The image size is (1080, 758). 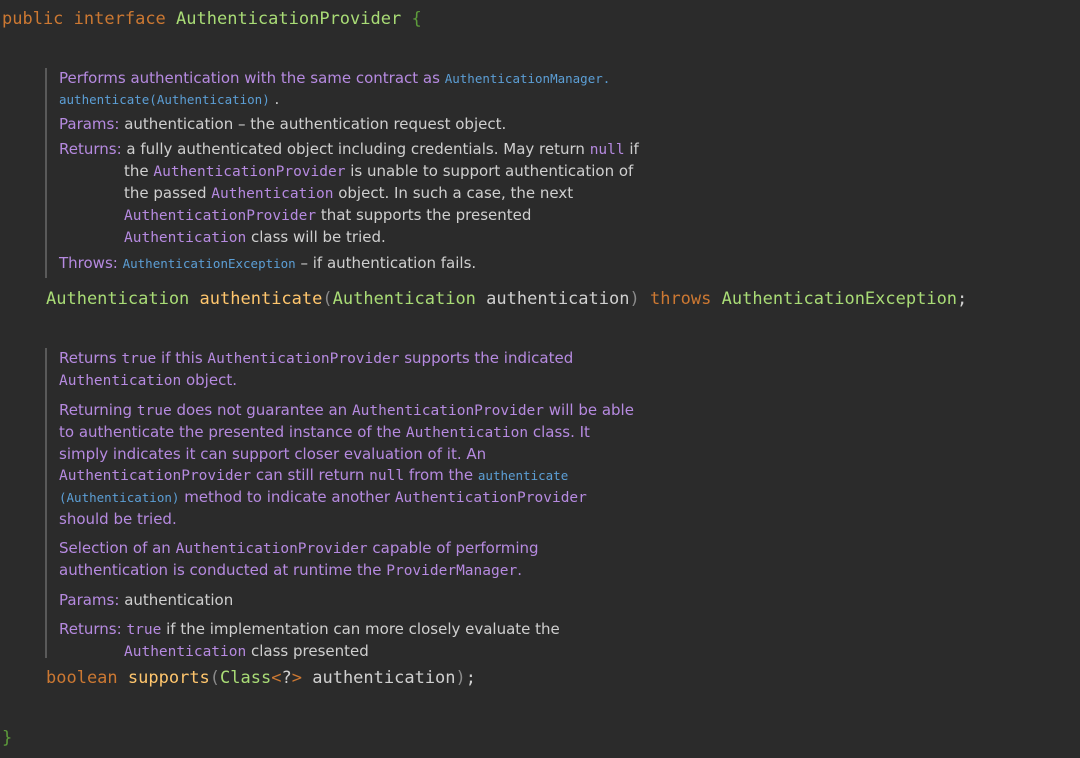 What do you see at coordinates (82, 678) in the screenshot?
I see `return-type: boolean` at bounding box center [82, 678].